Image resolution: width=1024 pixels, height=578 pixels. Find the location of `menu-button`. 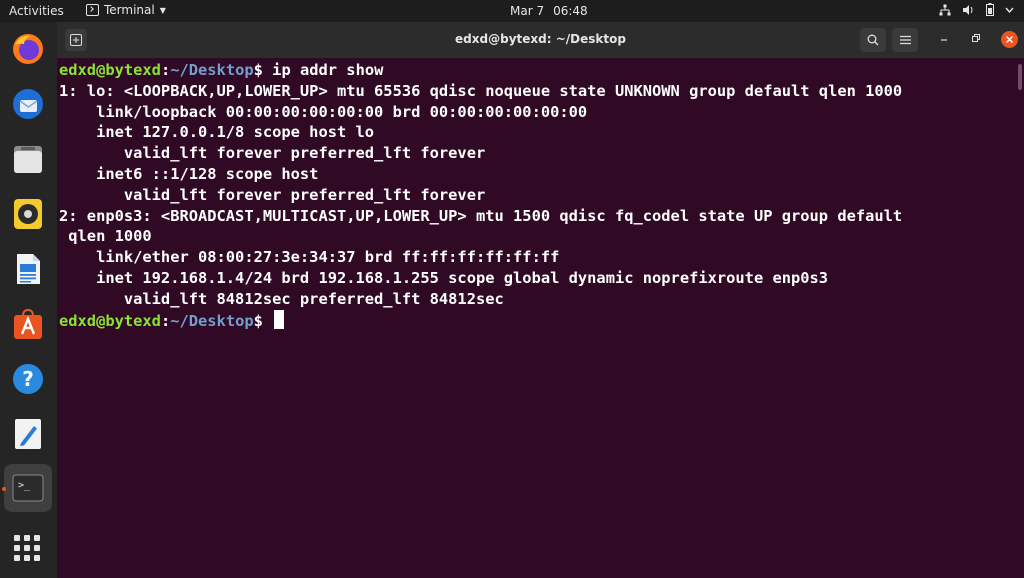

menu-button is located at coordinates (905, 40).